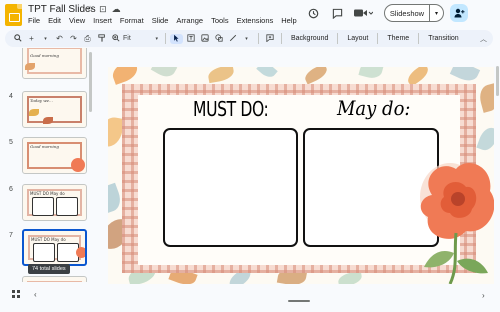  What do you see at coordinates (288, 20) in the screenshot?
I see `menu-help: Help` at bounding box center [288, 20].